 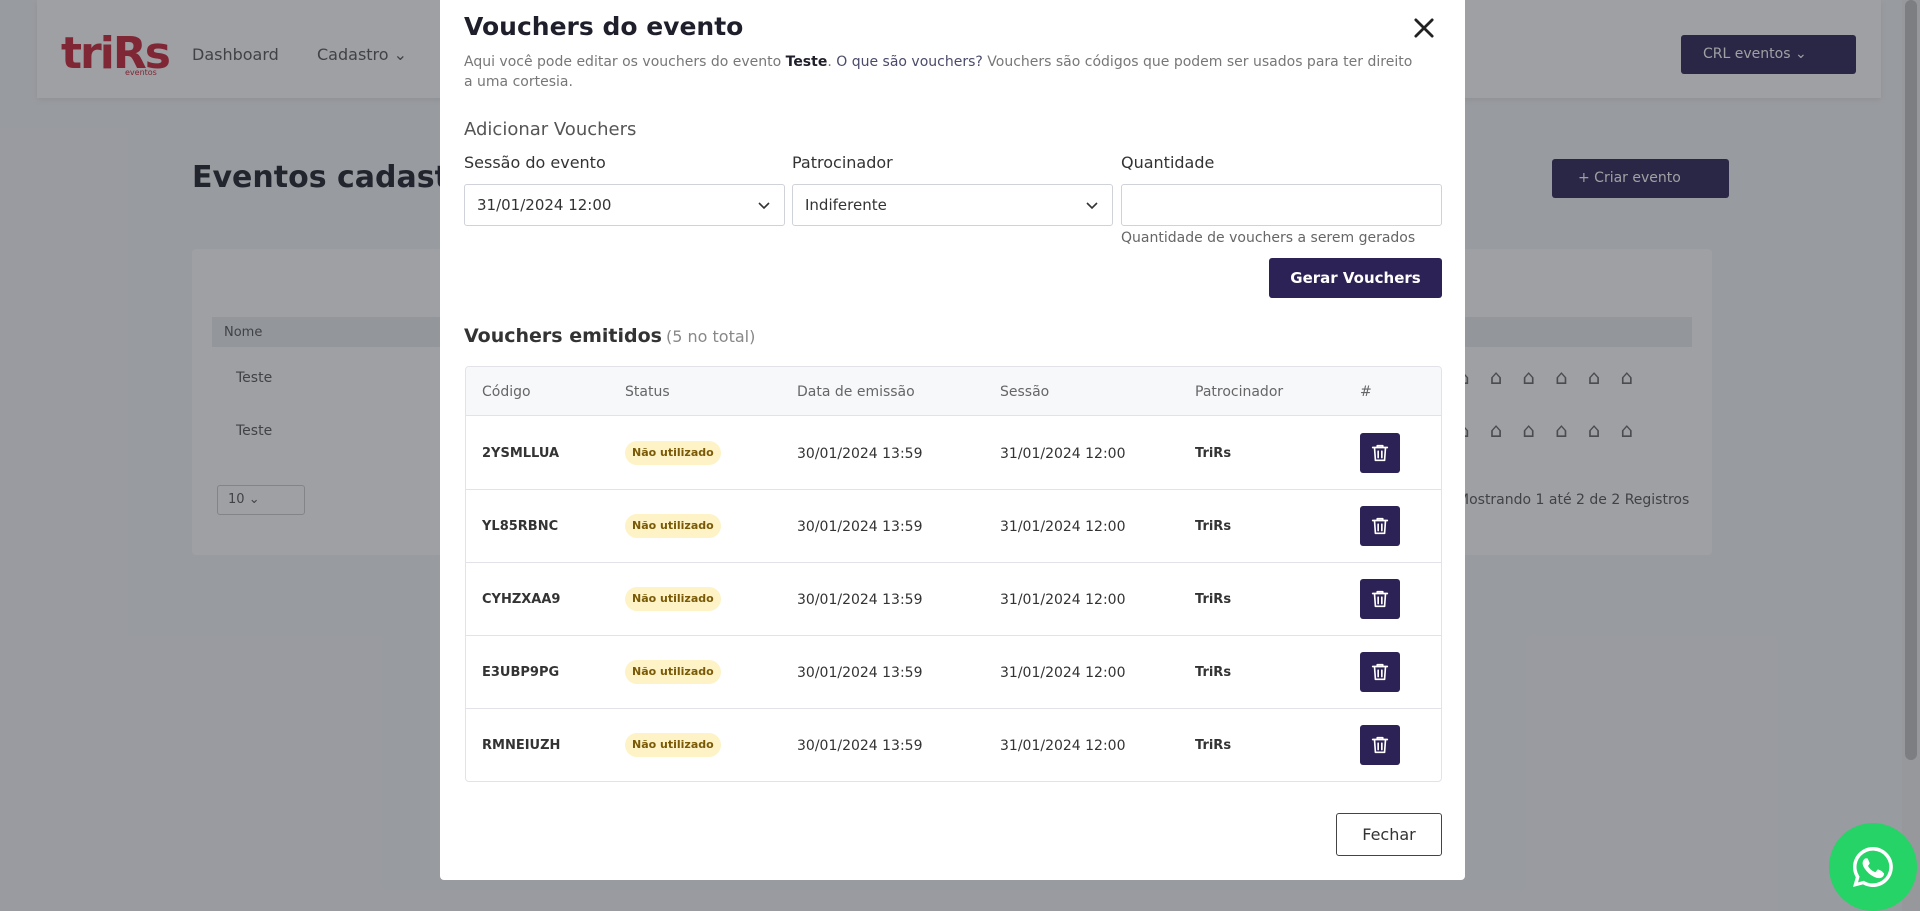 I want to click on generate-vouchers-button: Gerar Vouchers, so click(x=1355, y=278).